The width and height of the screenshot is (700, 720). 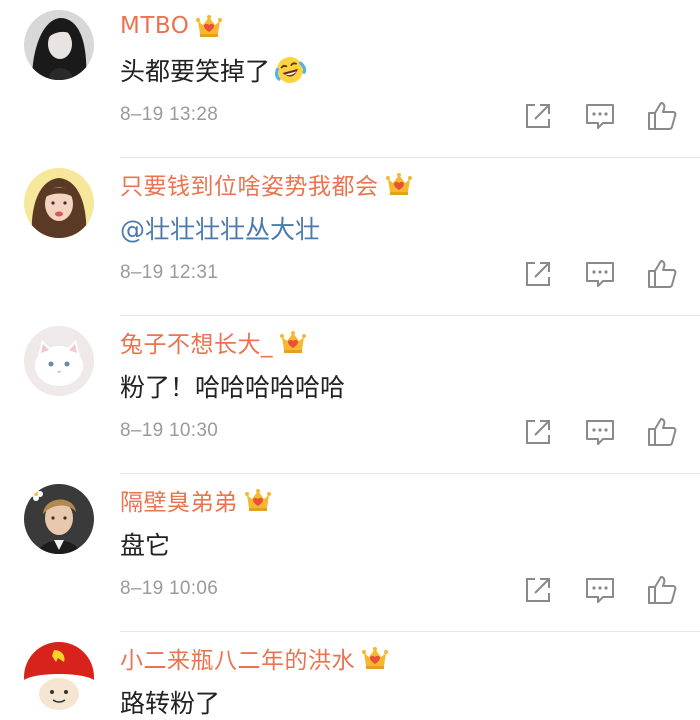 I want to click on comment-text-content: 路转粉了, so click(x=170, y=703).